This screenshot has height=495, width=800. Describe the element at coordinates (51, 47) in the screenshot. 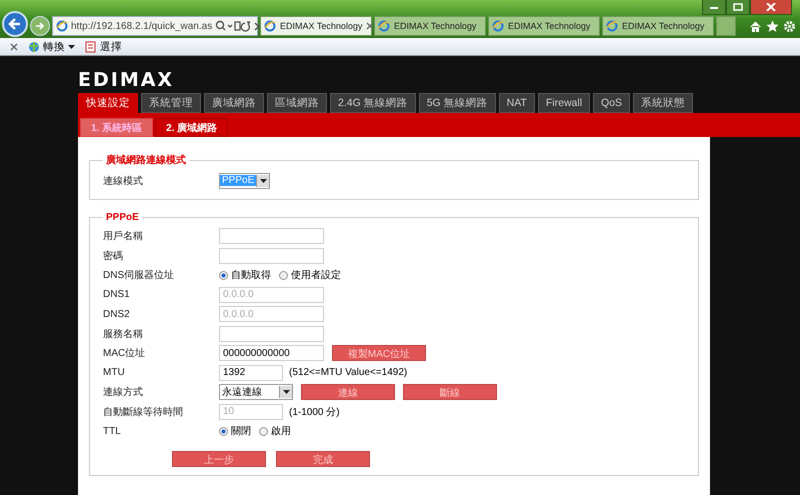

I see `toolbar-button: 轉換` at that location.